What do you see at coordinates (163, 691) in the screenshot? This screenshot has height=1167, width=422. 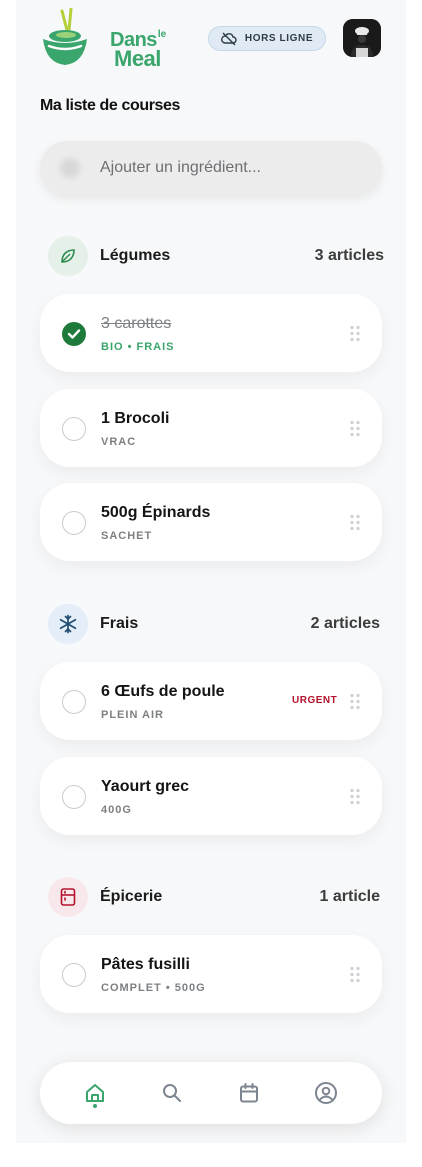 I see `item-name: 6 Œufs de poule` at bounding box center [163, 691].